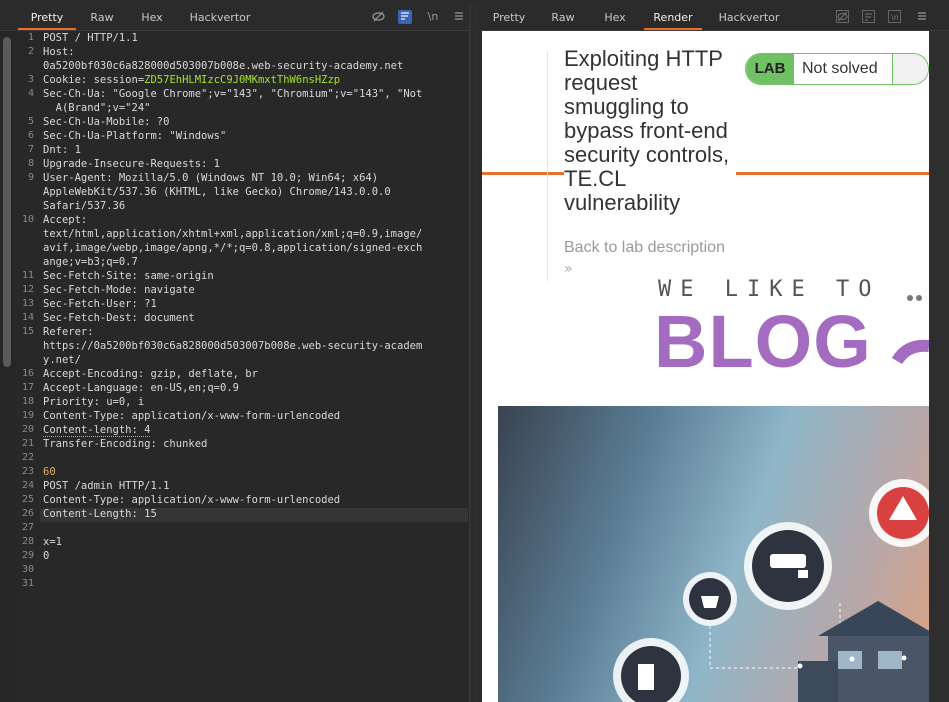 This screenshot has width=949, height=702. I want to click on code-line: Sec-Ch-Ua-Platform: "Windows", so click(134, 136).